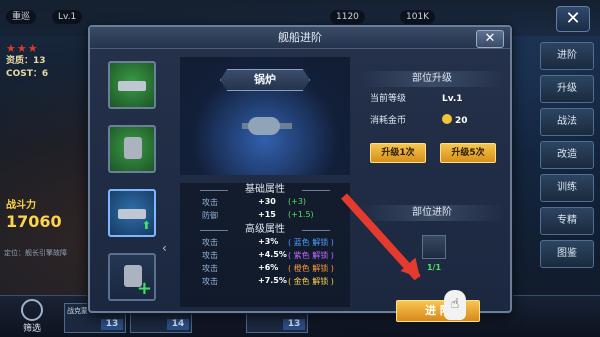  I want to click on stat-value: +3%, so click(268, 241).